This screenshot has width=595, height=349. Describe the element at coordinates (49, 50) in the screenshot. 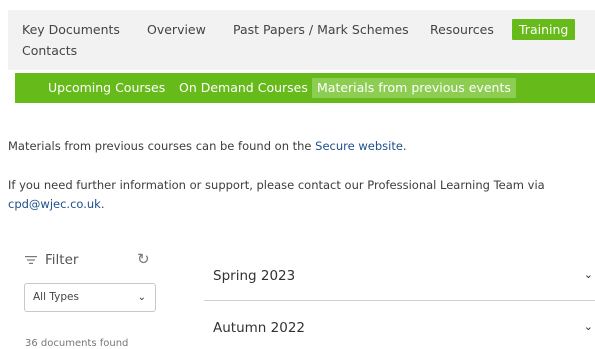

I see `nav-contacts: Contacts` at that location.